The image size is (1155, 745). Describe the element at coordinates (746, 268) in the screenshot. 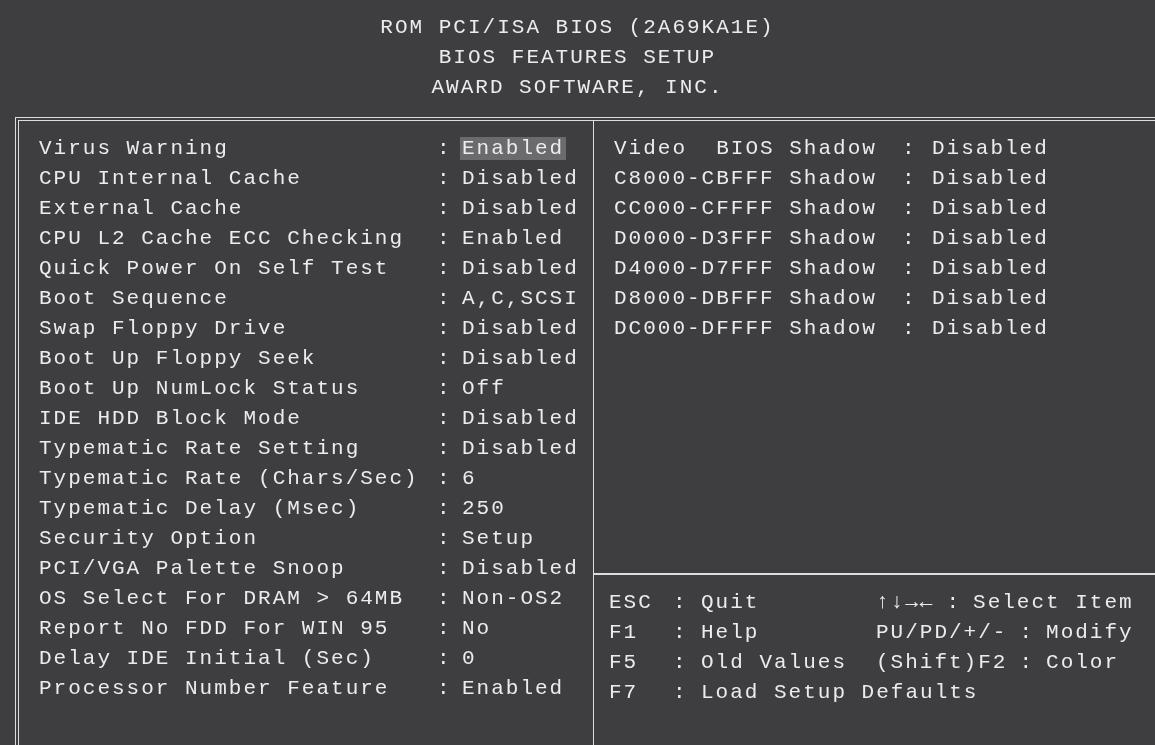

I see `setting-label: D4000-D7FFF Shadow` at that location.